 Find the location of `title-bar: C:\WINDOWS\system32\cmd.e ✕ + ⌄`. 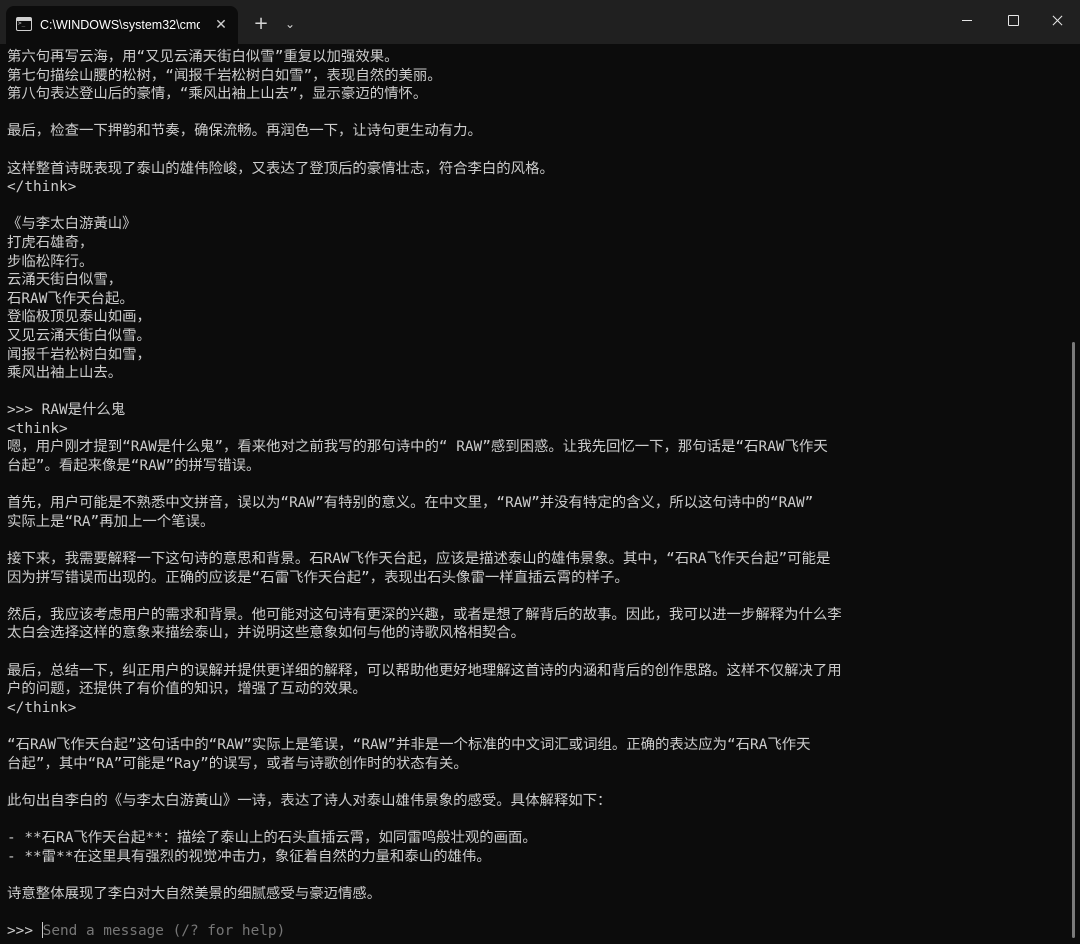

title-bar: C:\WINDOWS\system32\cmd.e ✕ + ⌄ is located at coordinates (540, 22).